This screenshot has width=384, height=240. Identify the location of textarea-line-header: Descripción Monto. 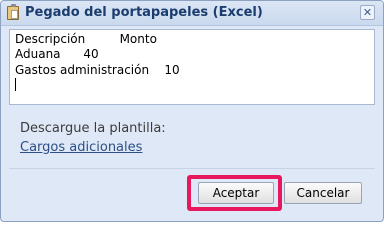
(86, 39).